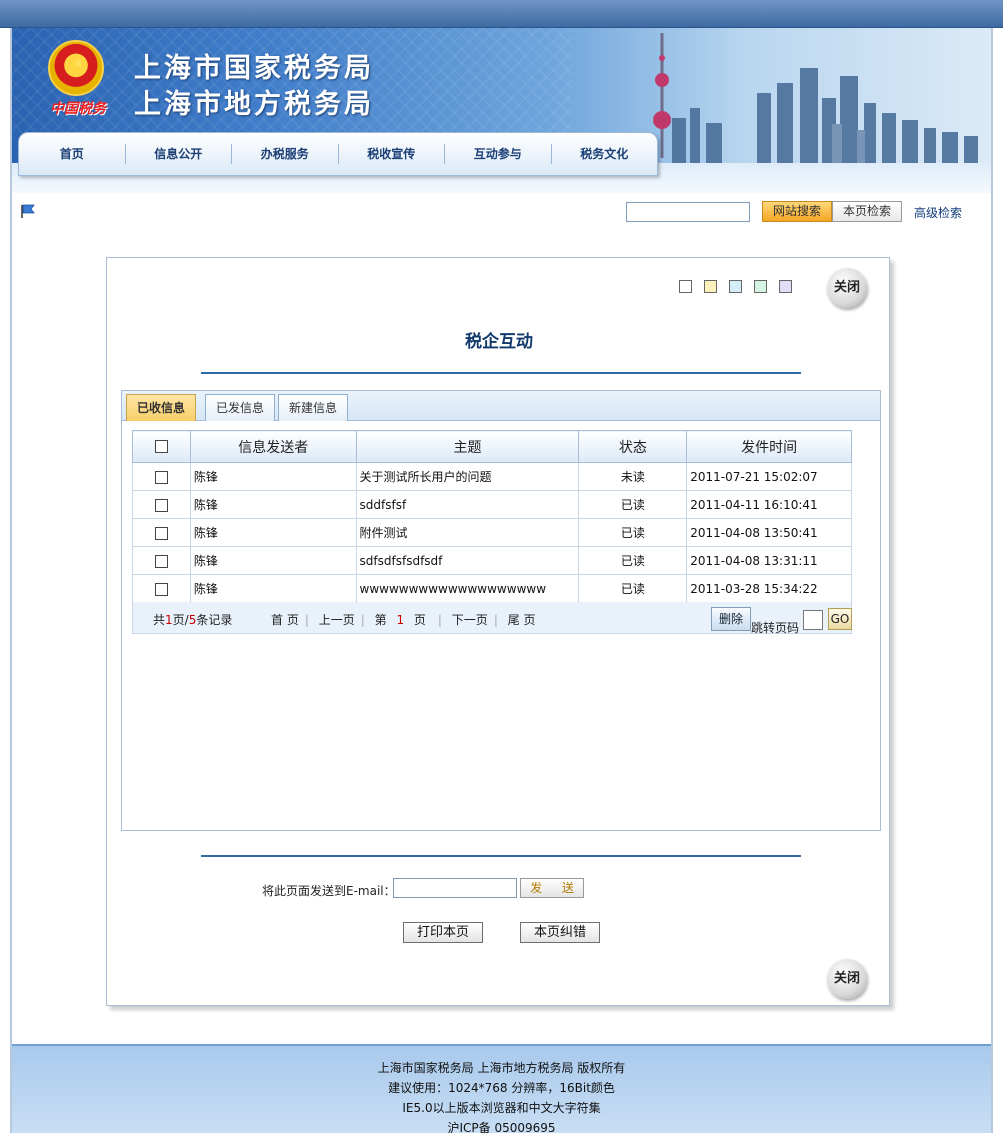  What do you see at coordinates (467, 476) in the screenshot?
I see `subject-link: 关于测试所长用户的问题` at bounding box center [467, 476].